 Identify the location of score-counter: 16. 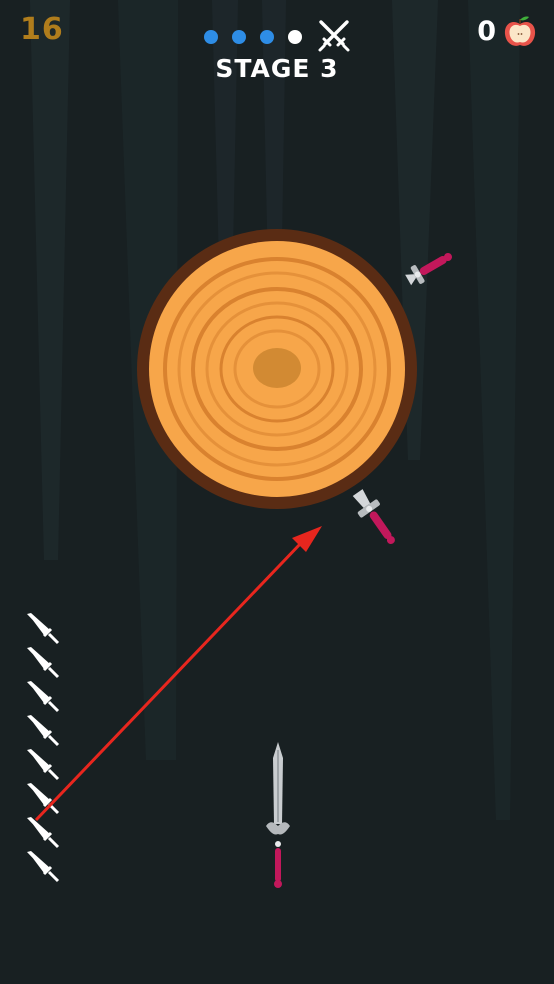
(42, 29).